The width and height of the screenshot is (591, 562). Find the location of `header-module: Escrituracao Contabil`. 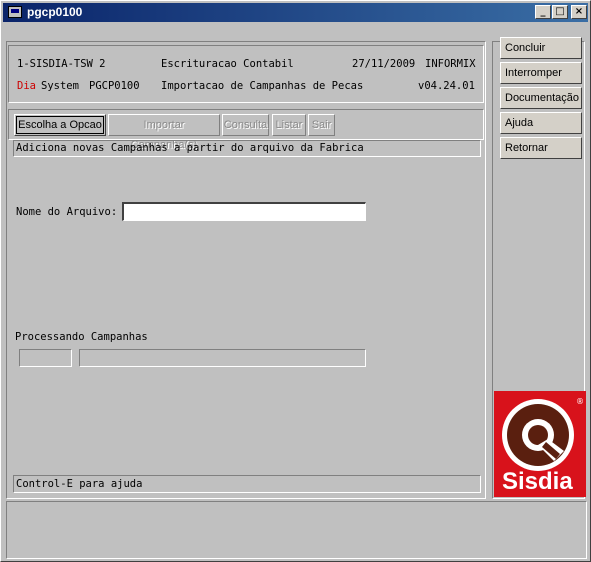

header-module: Escrituracao Contabil is located at coordinates (227, 64).